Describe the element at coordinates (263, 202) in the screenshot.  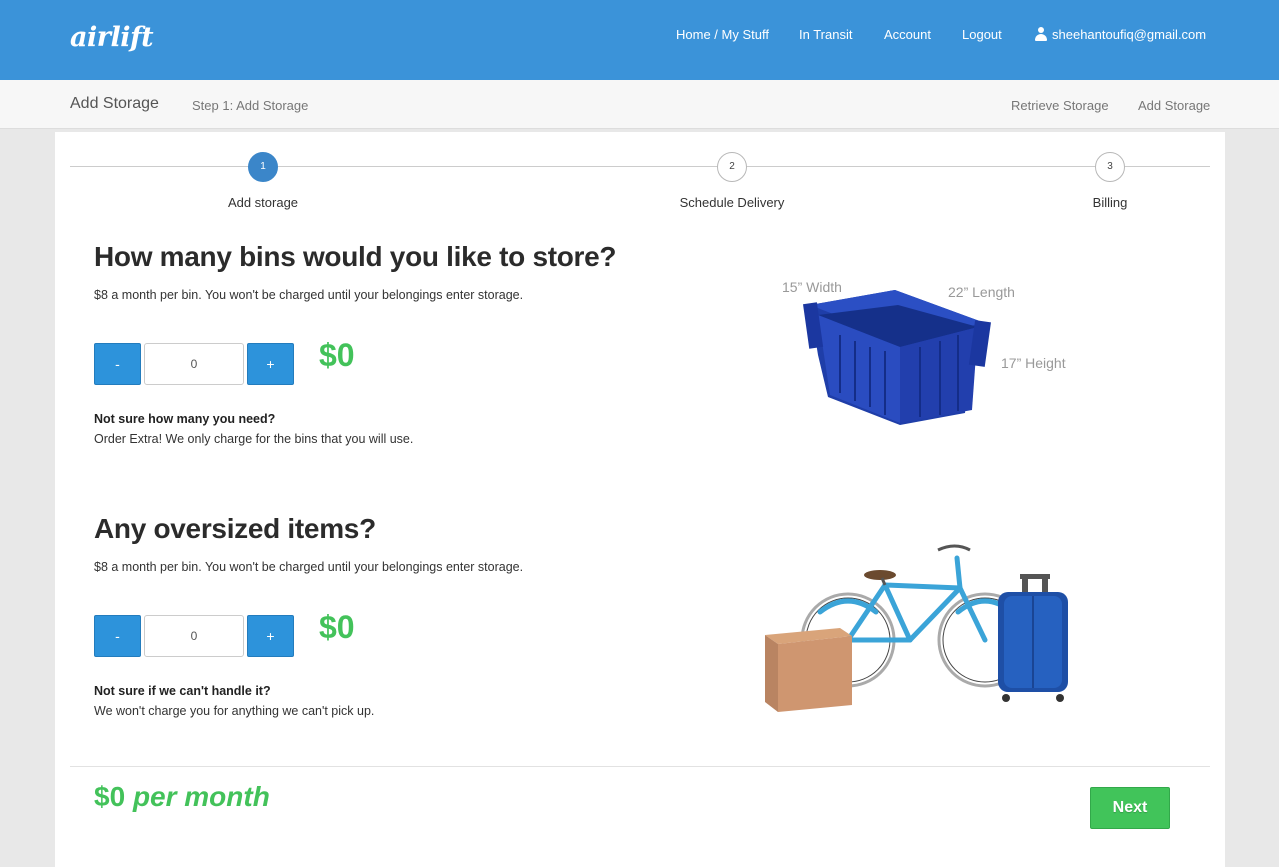
I see `step-1-label: Add storage` at that location.